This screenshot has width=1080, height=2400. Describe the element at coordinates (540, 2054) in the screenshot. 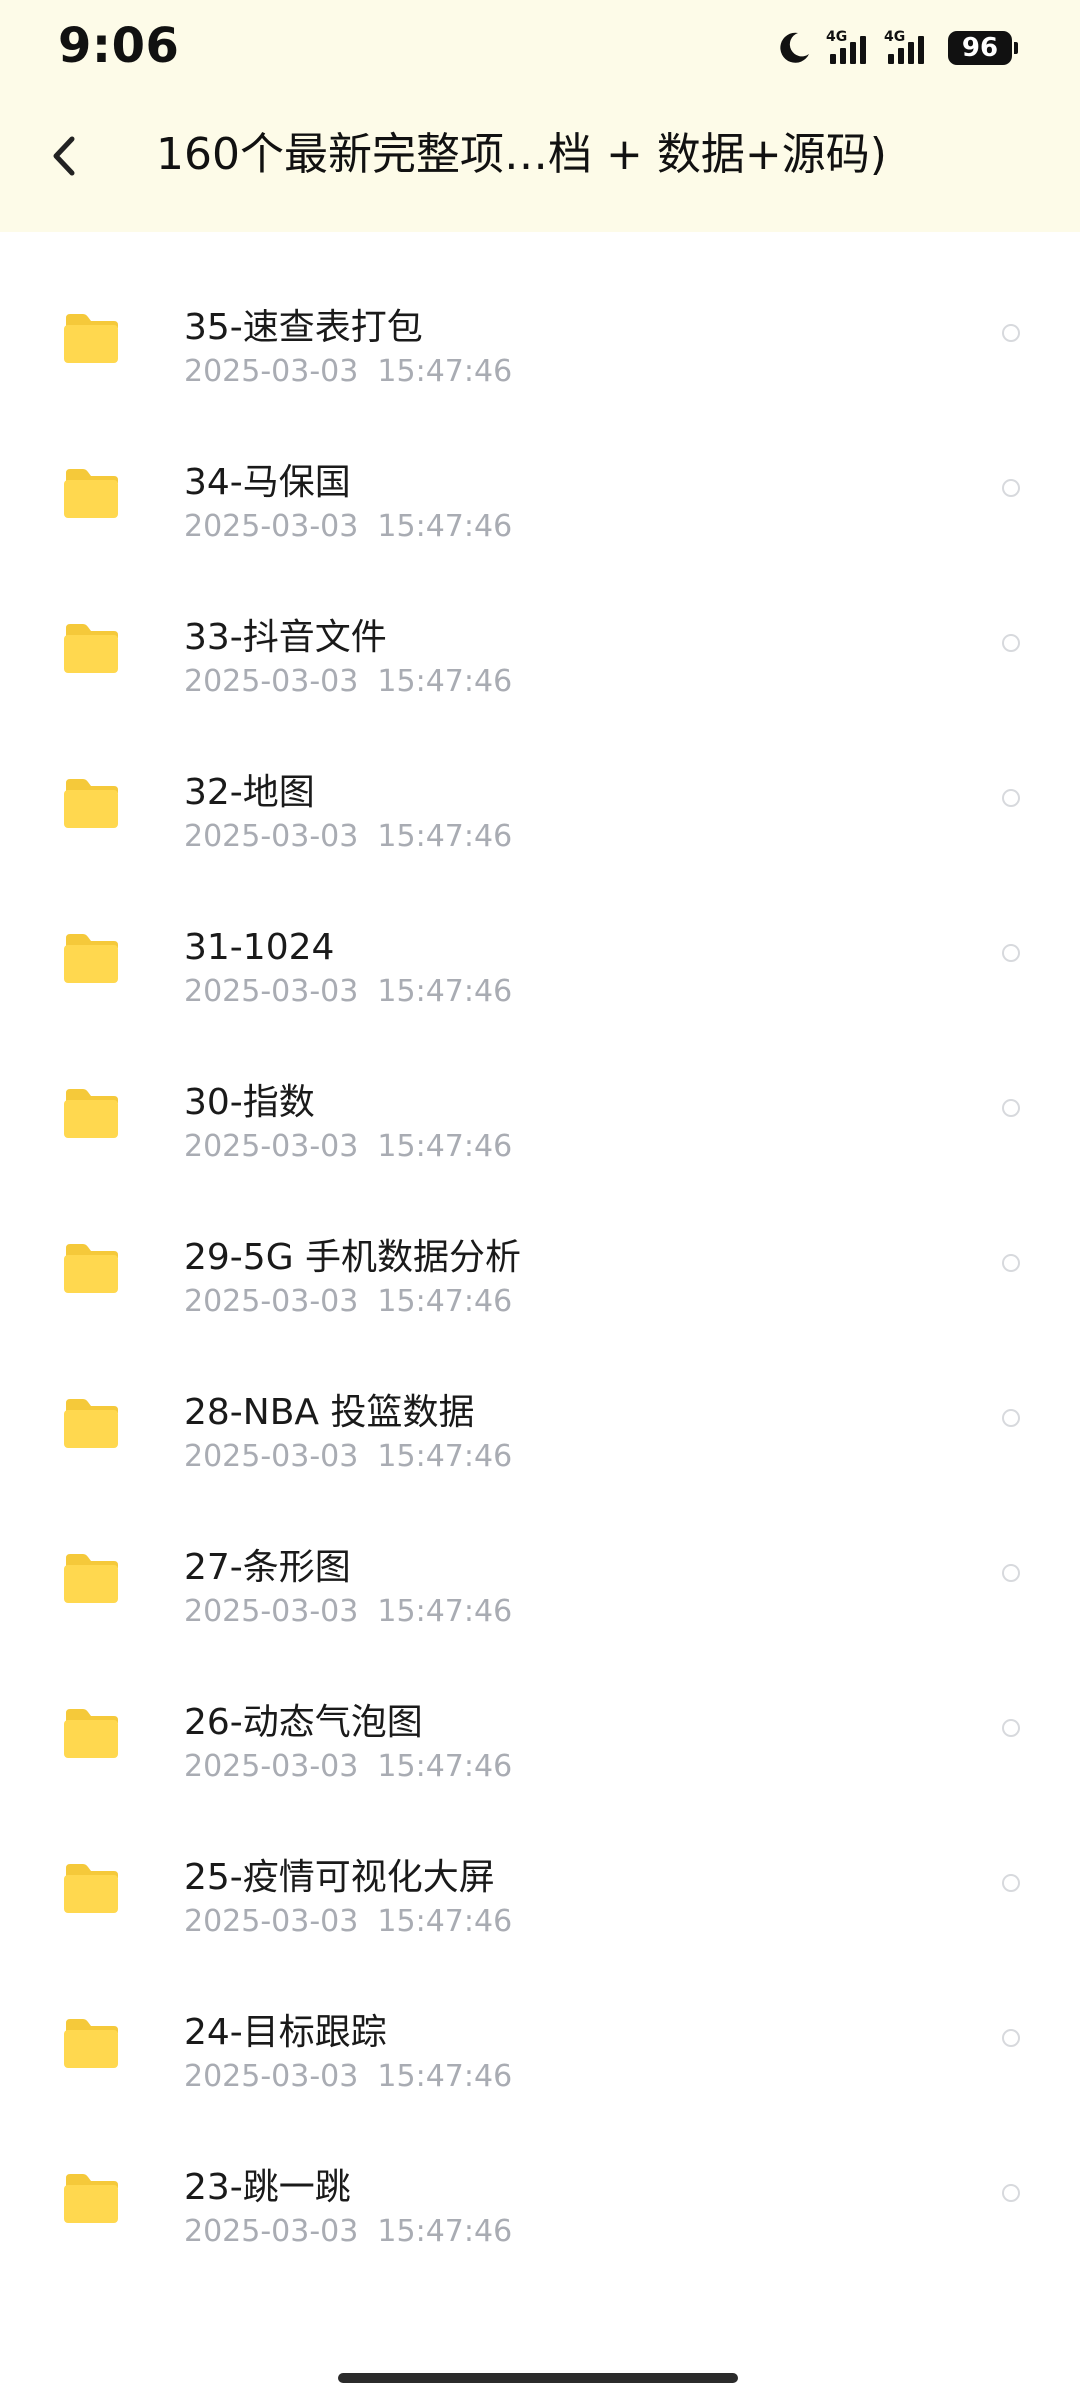

I see `list-item: 24-目标跟踪 2025-03-03 15:47:46` at that location.